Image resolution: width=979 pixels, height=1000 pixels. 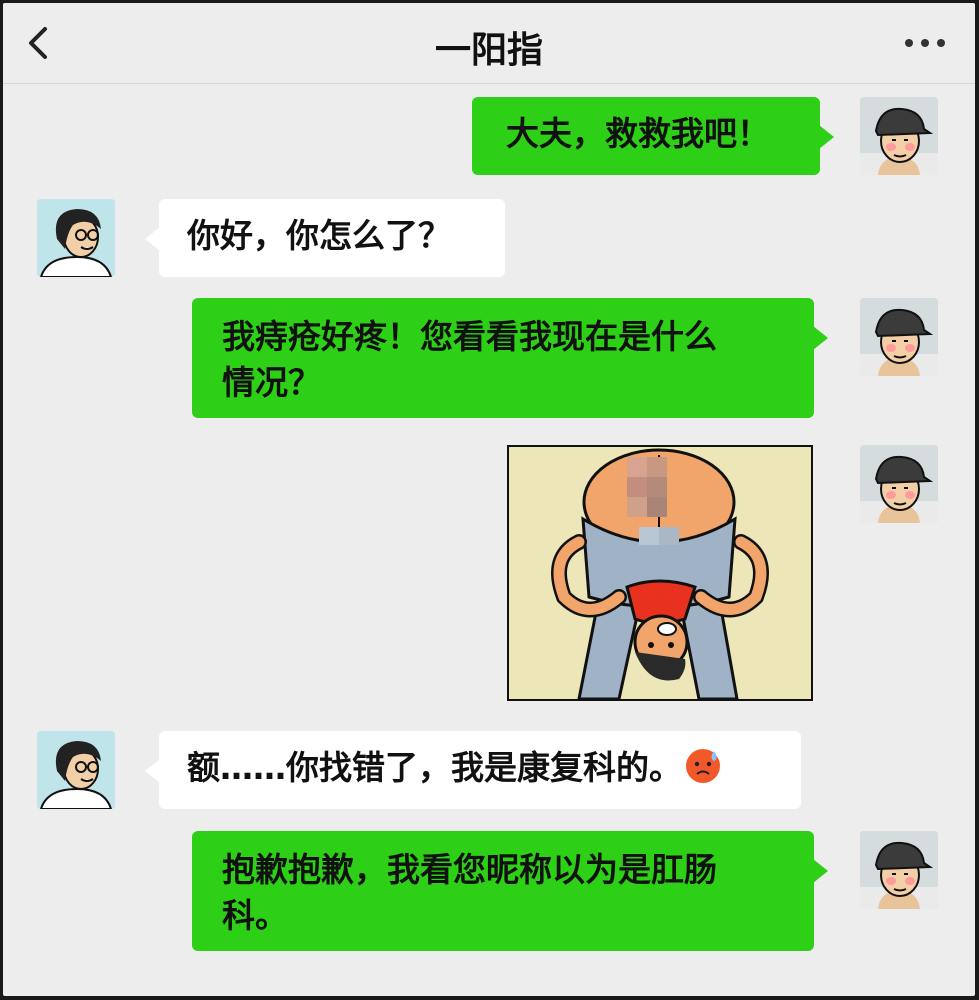 What do you see at coordinates (434, 767) in the screenshot?
I see `message-text: 额……你找错了，我是康复科的。` at bounding box center [434, 767].